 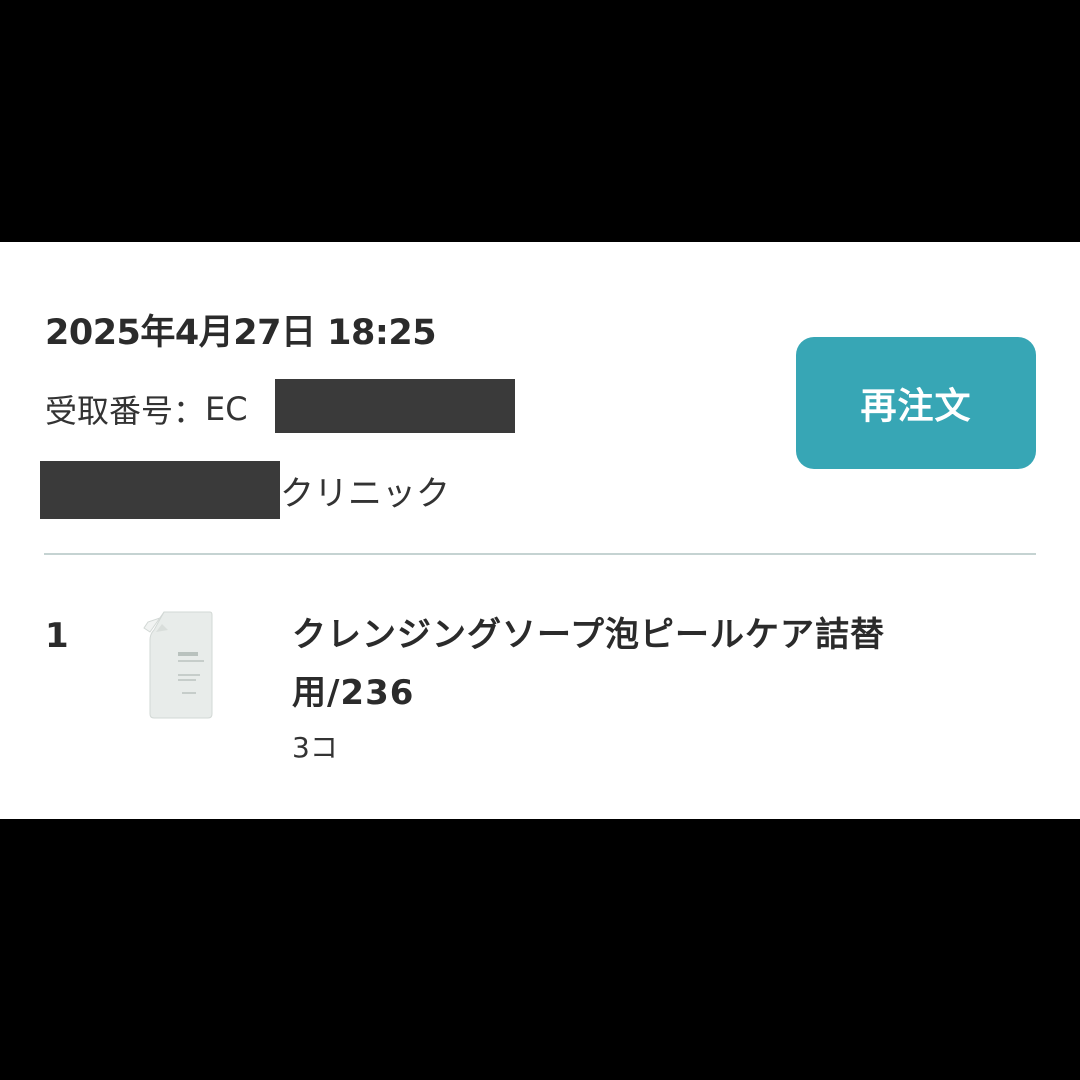 I want to click on product-quantity: 3コ, so click(x=315, y=747).